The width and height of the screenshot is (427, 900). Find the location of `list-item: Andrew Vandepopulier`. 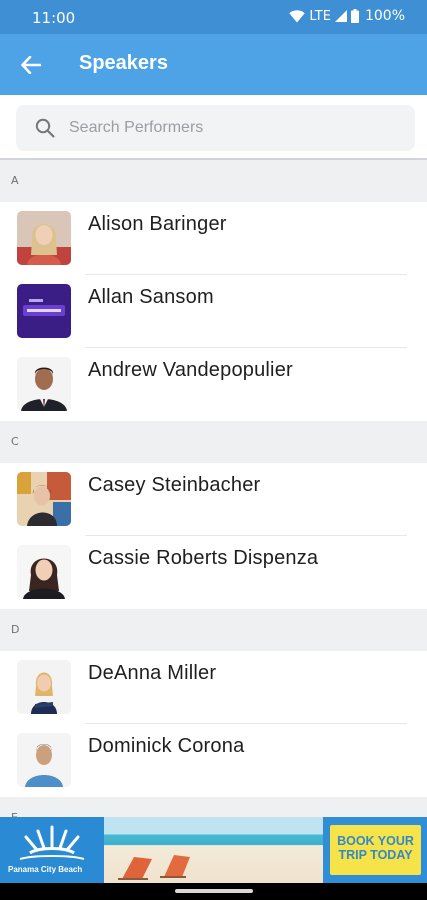

list-item: Andrew Vandepopulier is located at coordinates (213, 384).